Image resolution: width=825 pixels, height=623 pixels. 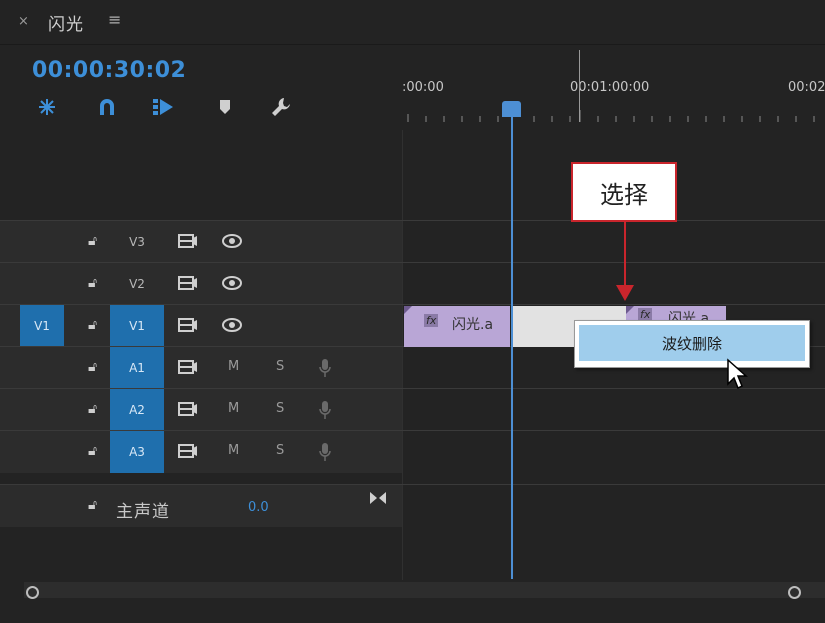 I want to click on ruler-label-2min: 00:02, so click(x=806, y=87).